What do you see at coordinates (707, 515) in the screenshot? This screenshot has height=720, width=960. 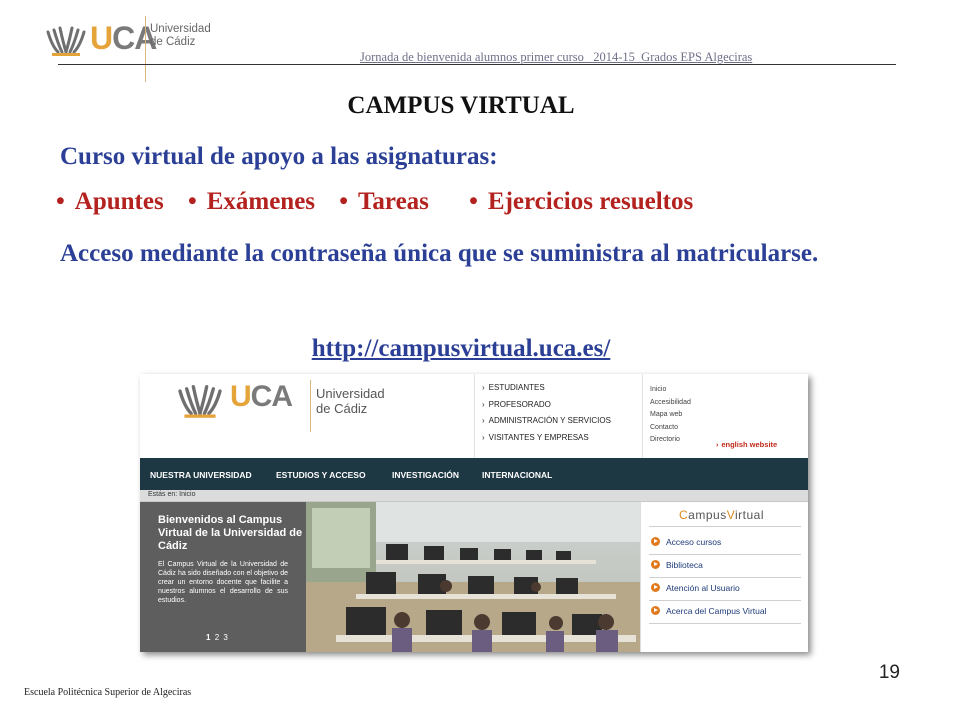 I see `cv-title-ampus: ampus` at bounding box center [707, 515].